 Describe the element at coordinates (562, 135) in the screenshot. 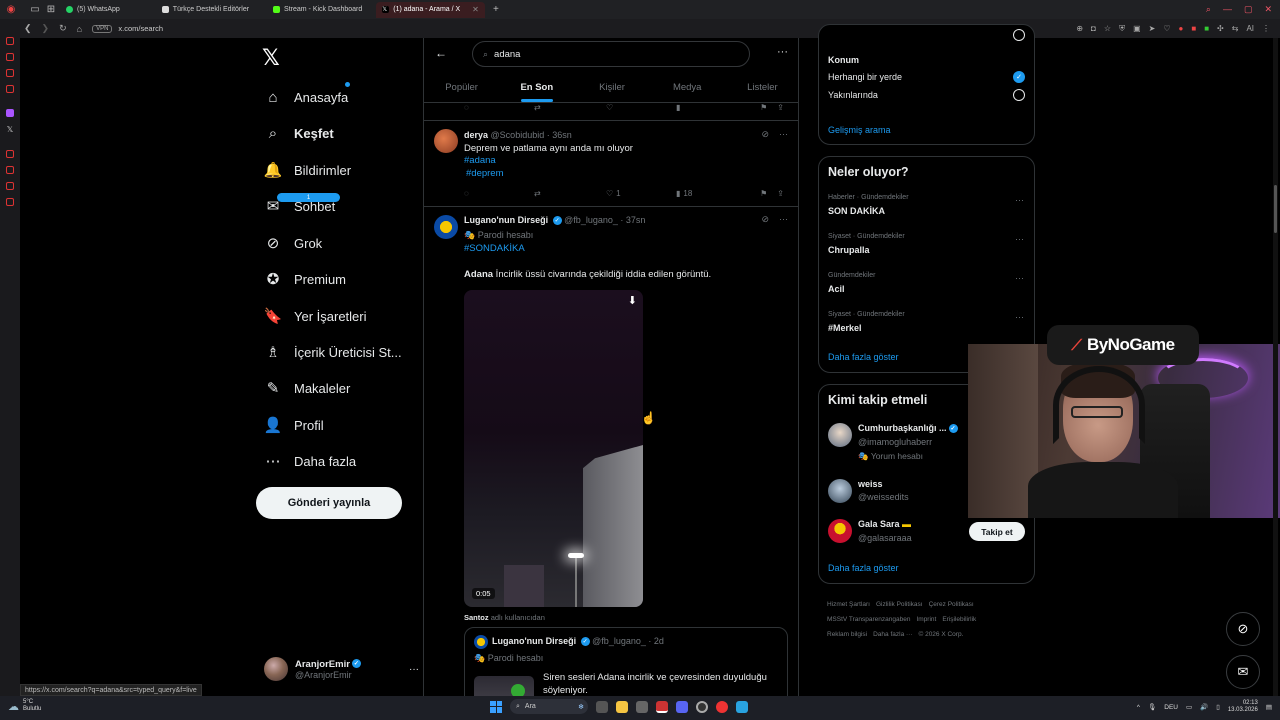

I see `tweet-time: 36sn` at that location.